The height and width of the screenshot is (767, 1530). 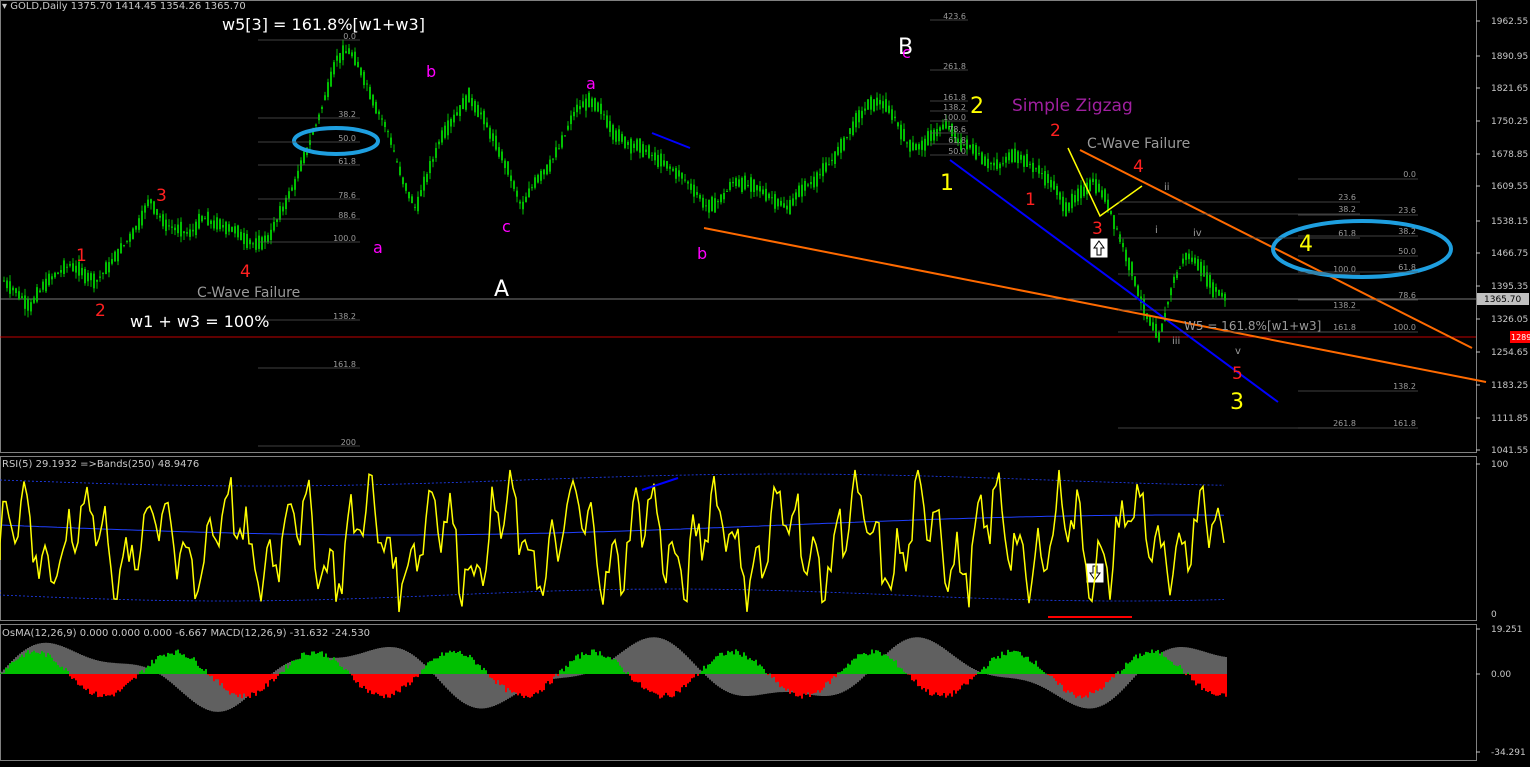 What do you see at coordinates (1509, 353) in the screenshot?
I see `price-tick-label: 1254.65` at bounding box center [1509, 353].